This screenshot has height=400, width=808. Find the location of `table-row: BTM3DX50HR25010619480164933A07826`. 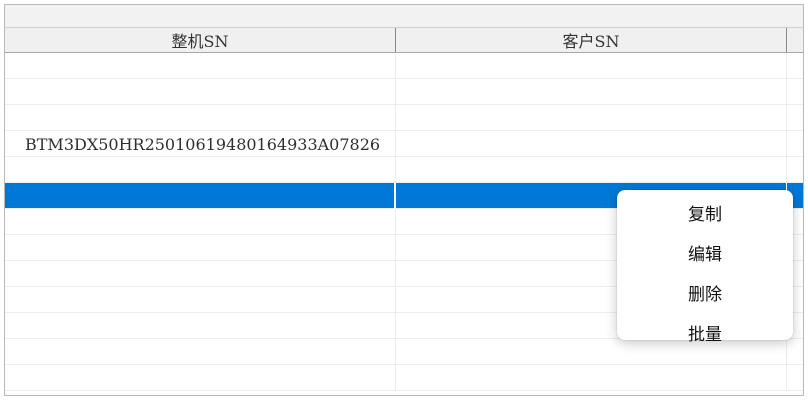

table-row: BTM3DX50HR25010619480164933A07826 is located at coordinates (404, 144).